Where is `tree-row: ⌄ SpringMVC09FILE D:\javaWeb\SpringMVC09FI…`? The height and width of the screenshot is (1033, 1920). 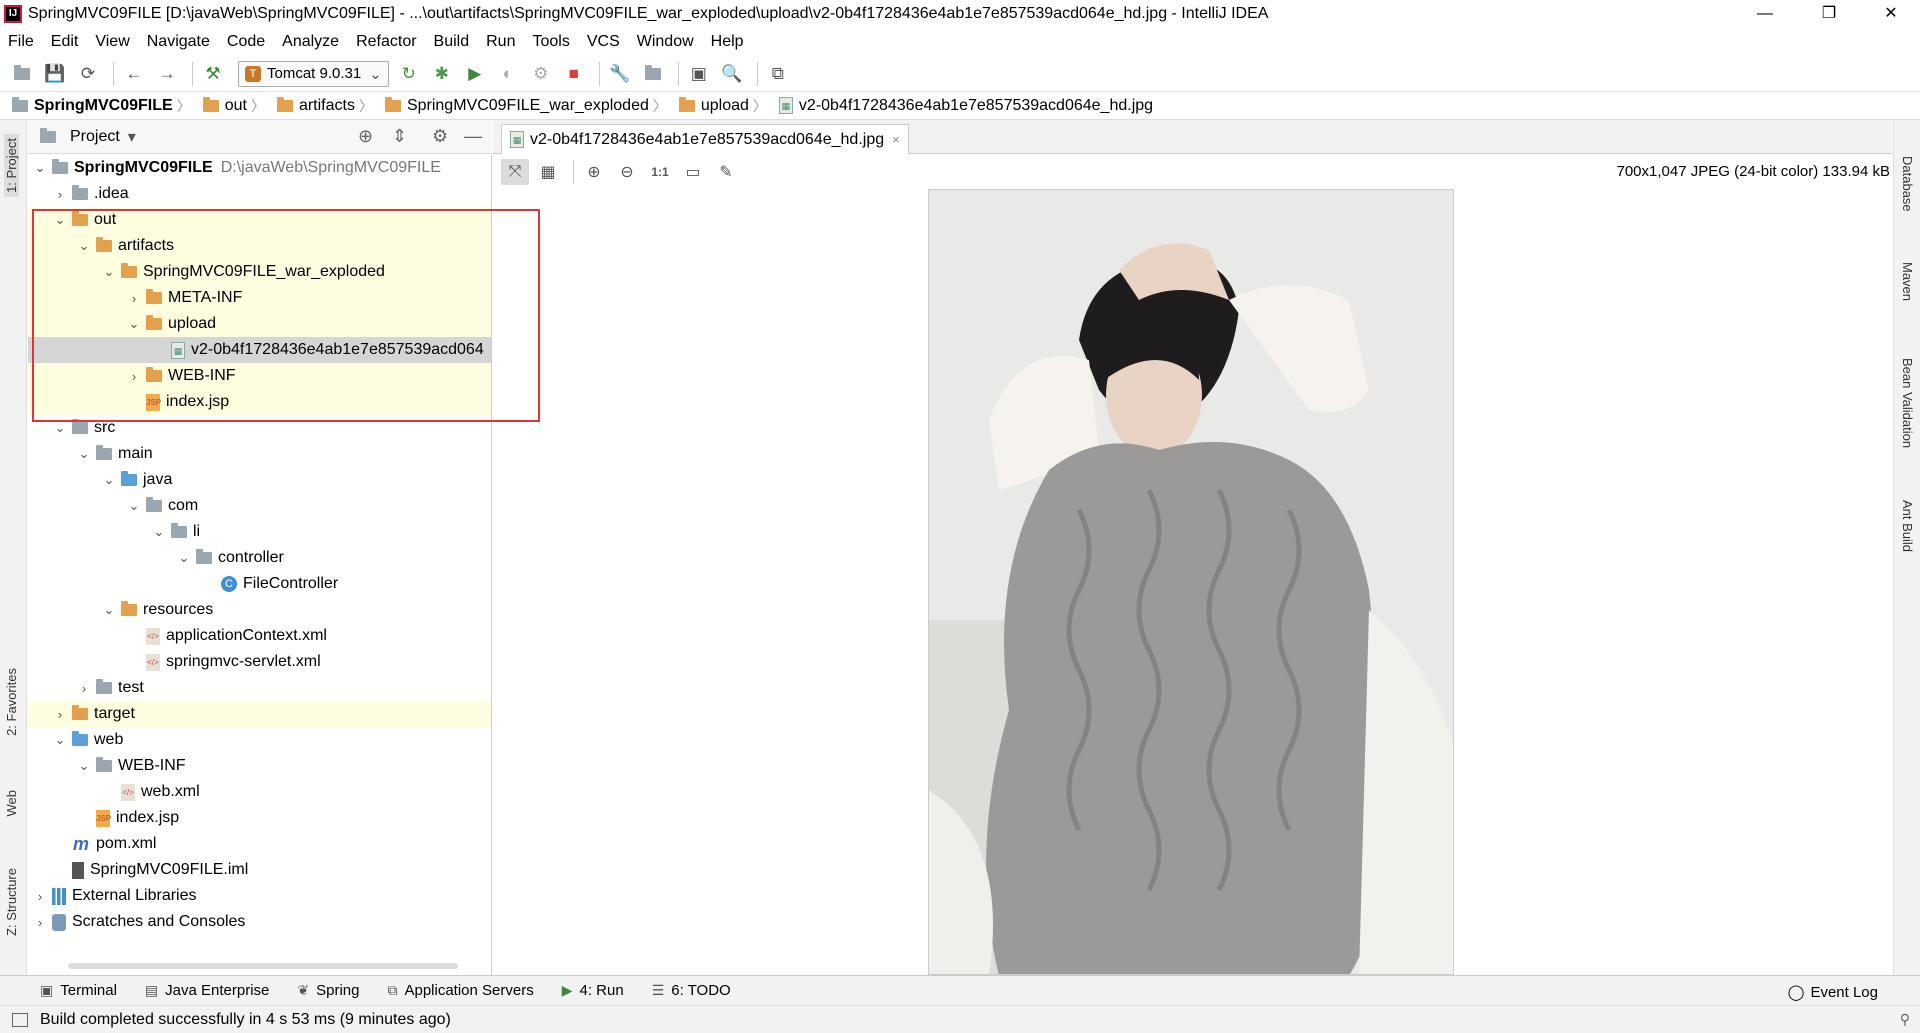
tree-row: ⌄ SpringMVC09FILE D:\javaWeb\SpringMVC09FI… is located at coordinates (259, 168).